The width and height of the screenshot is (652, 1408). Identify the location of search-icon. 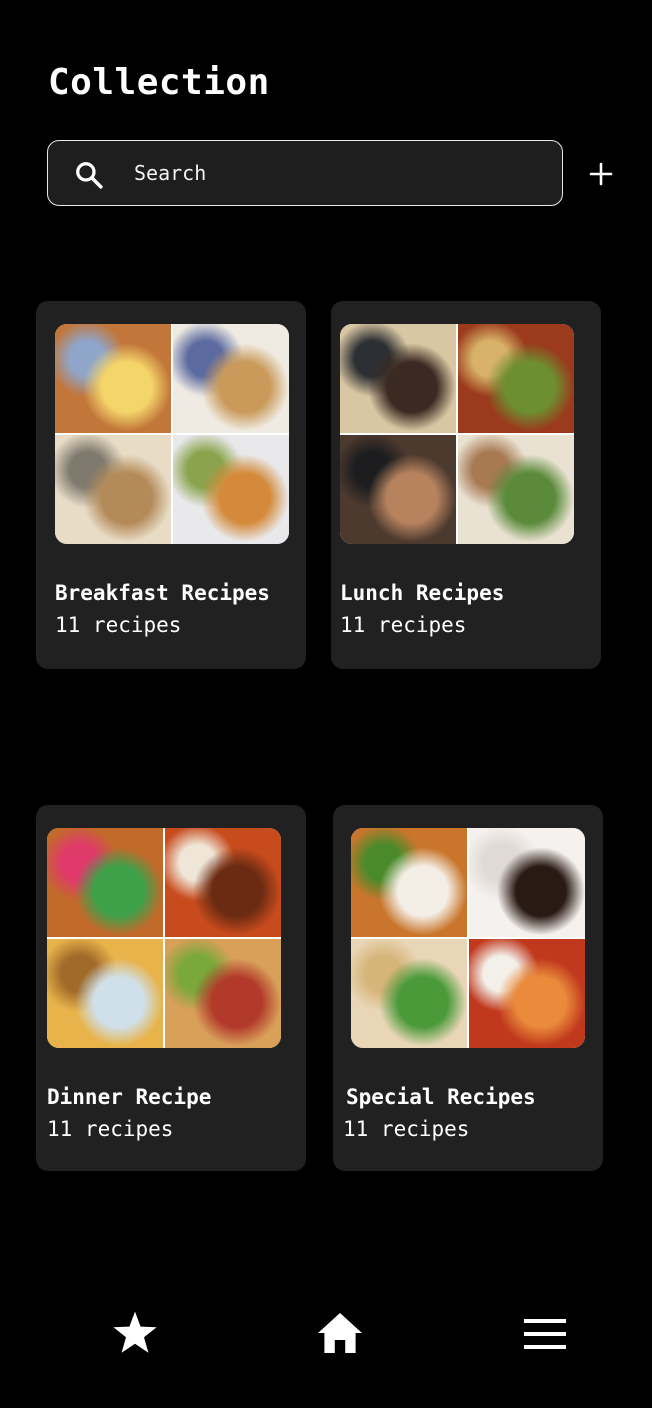
(89, 175).